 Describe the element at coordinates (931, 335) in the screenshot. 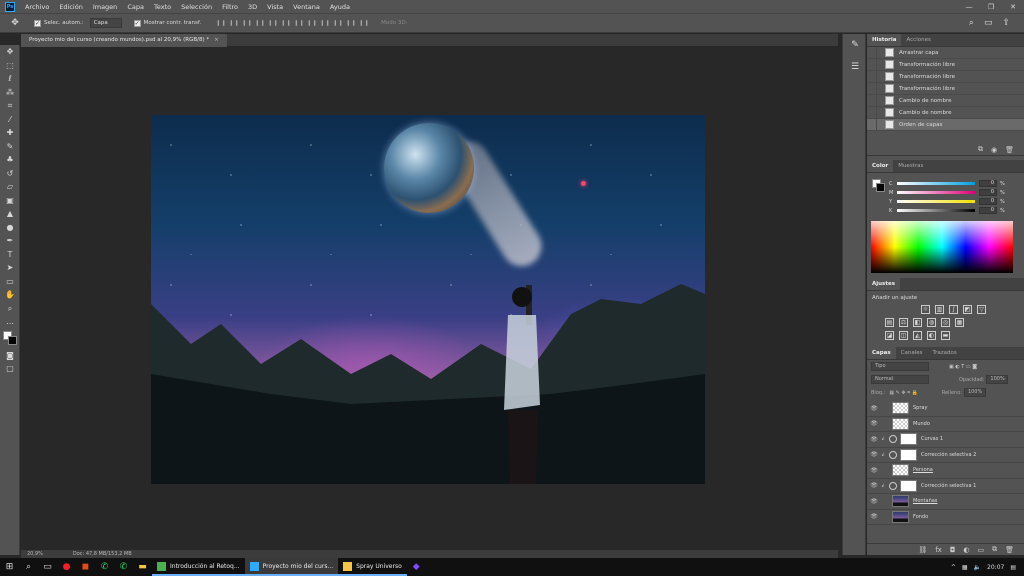

I see `selective-color-icon: ◐` at that location.